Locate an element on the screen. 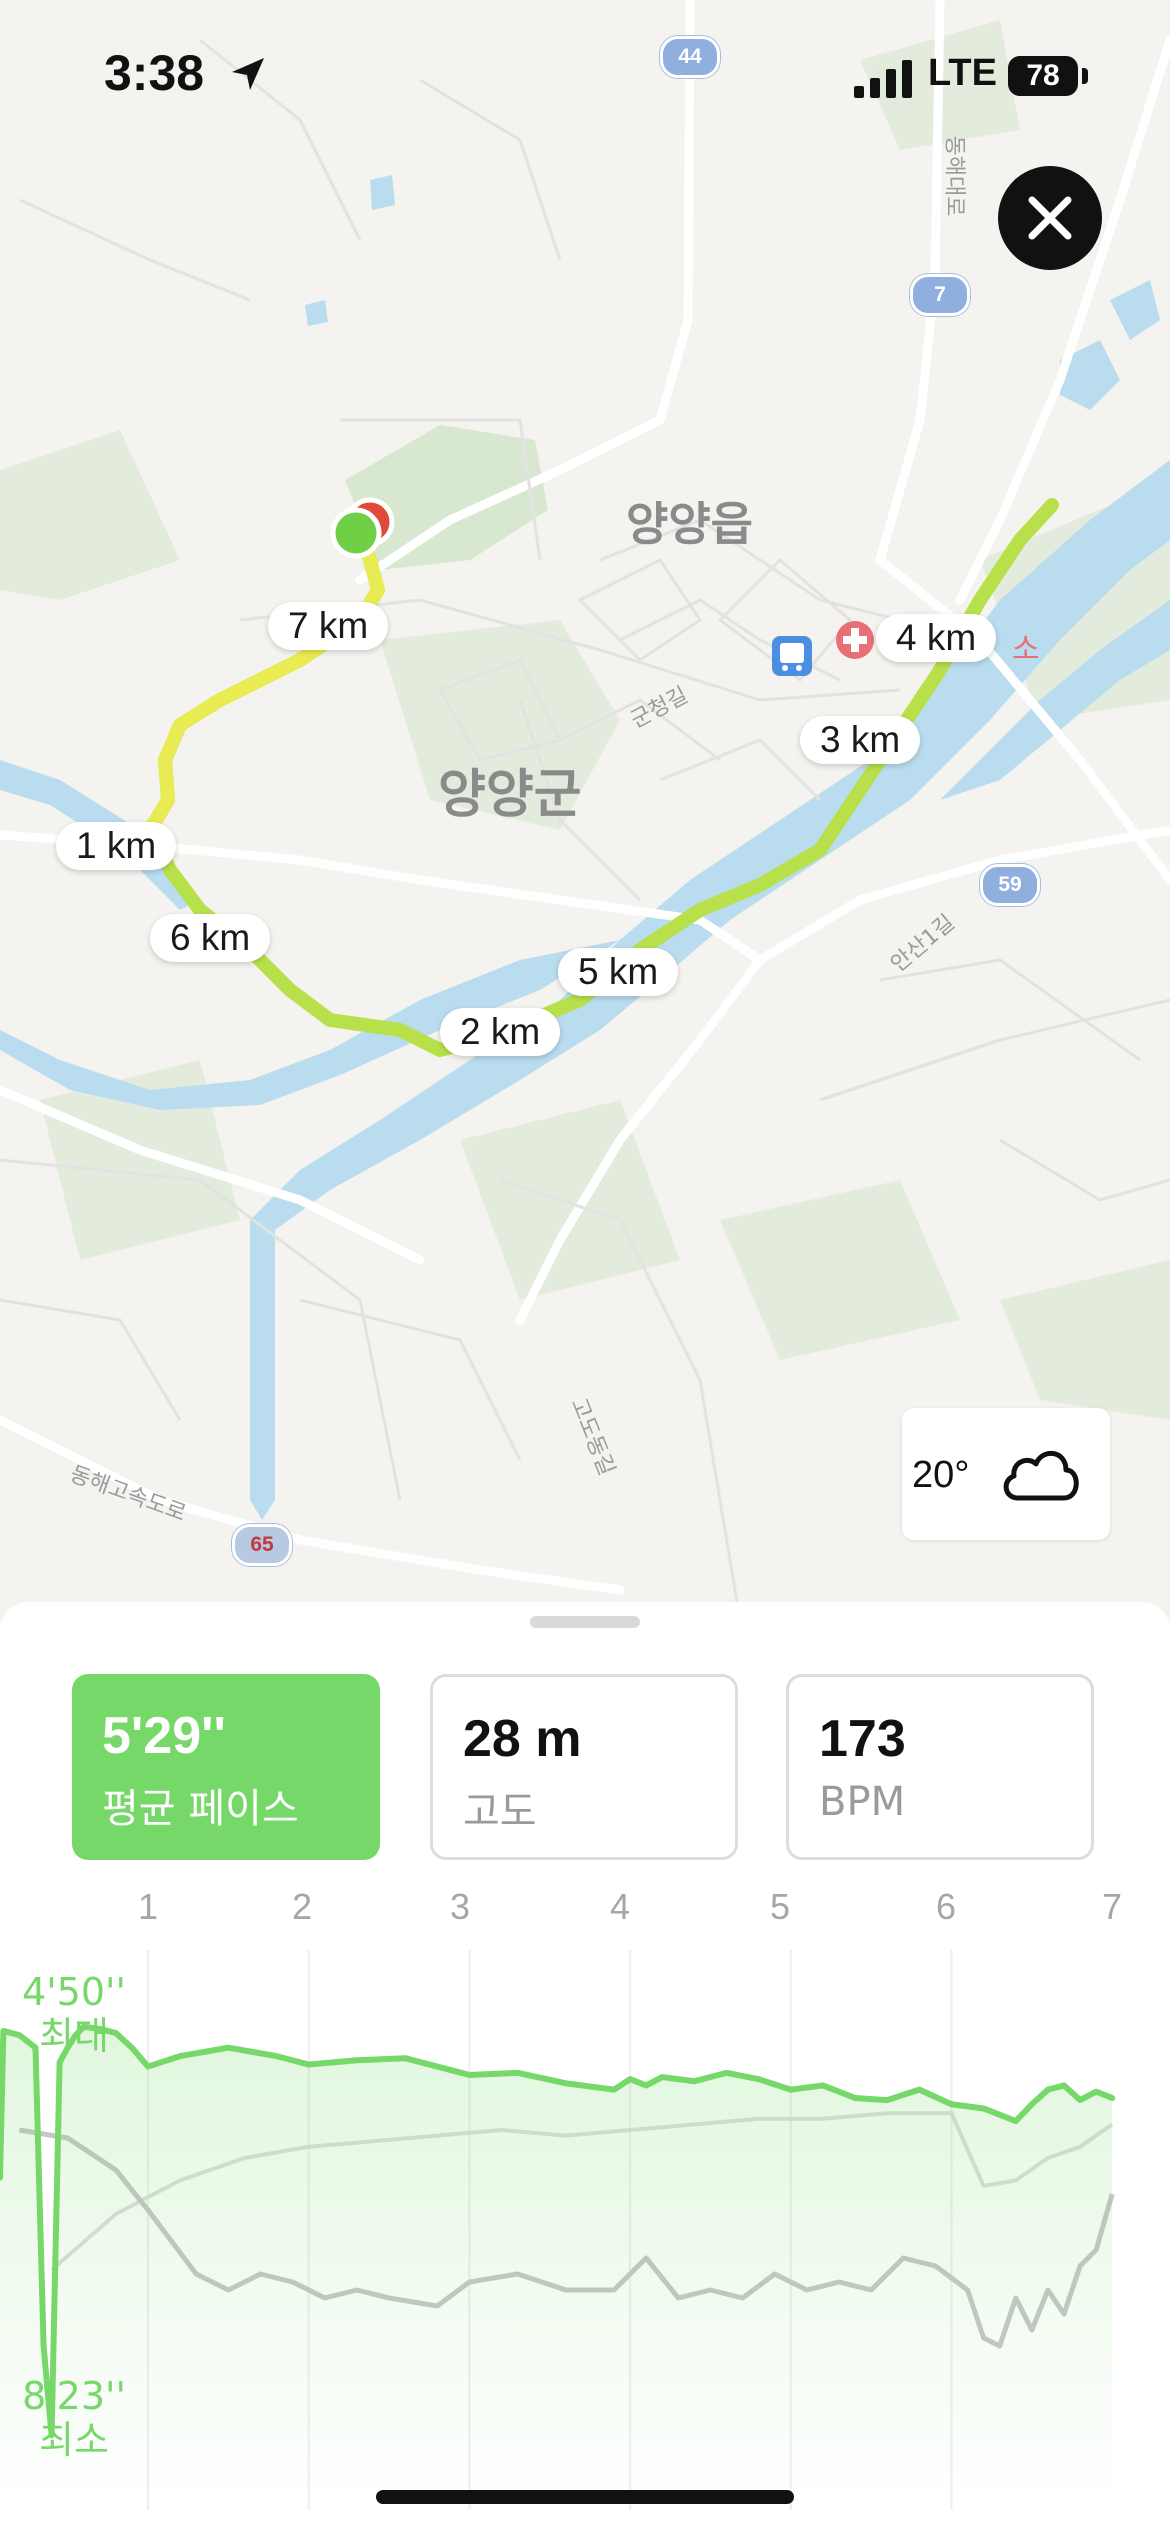  metric-label: 고도 is located at coordinates (500, 1812).